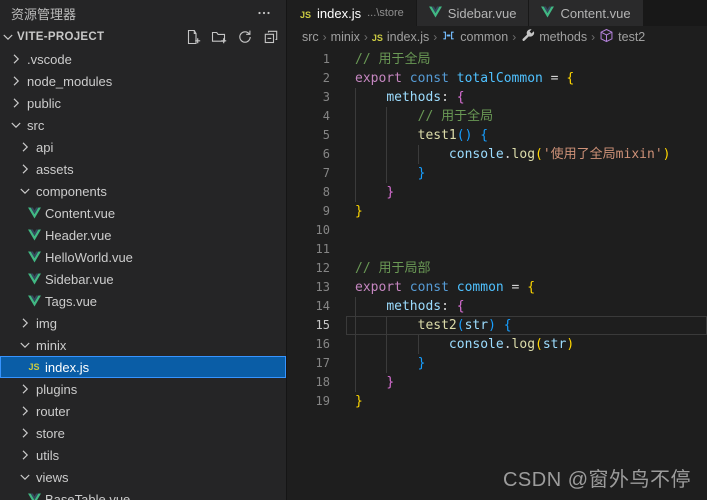  What do you see at coordinates (352, 13) in the screenshot?
I see `tab-index-js: JS index.js ...\store` at bounding box center [352, 13].